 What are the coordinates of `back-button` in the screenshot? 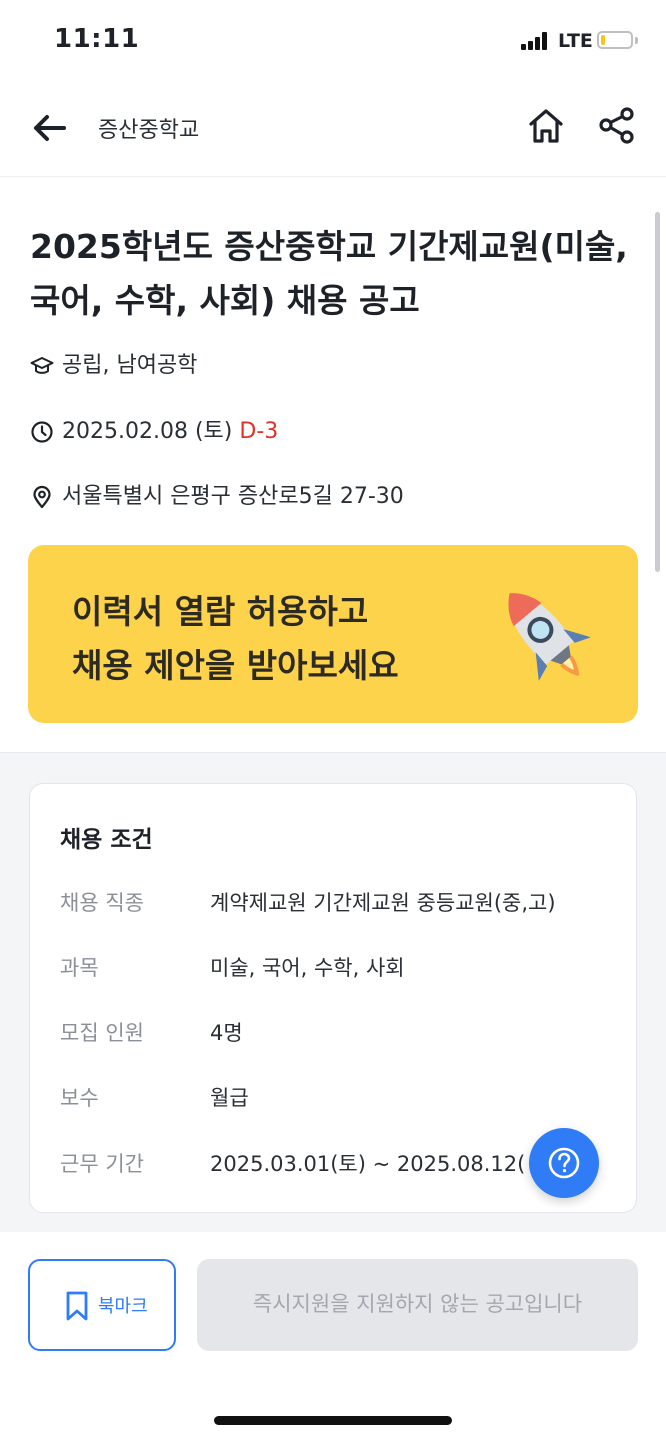 It's located at (50, 128).